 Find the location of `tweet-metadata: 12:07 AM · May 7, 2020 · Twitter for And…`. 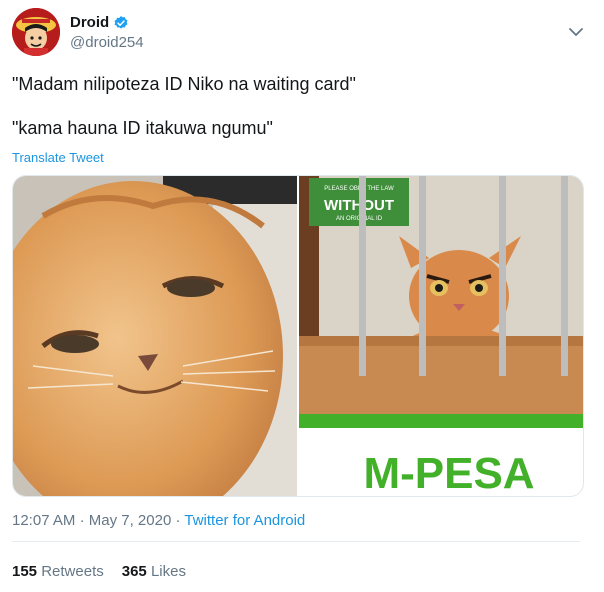

tweet-metadata: 12:07 AM · May 7, 2020 · Twitter for And… is located at coordinates (158, 520).